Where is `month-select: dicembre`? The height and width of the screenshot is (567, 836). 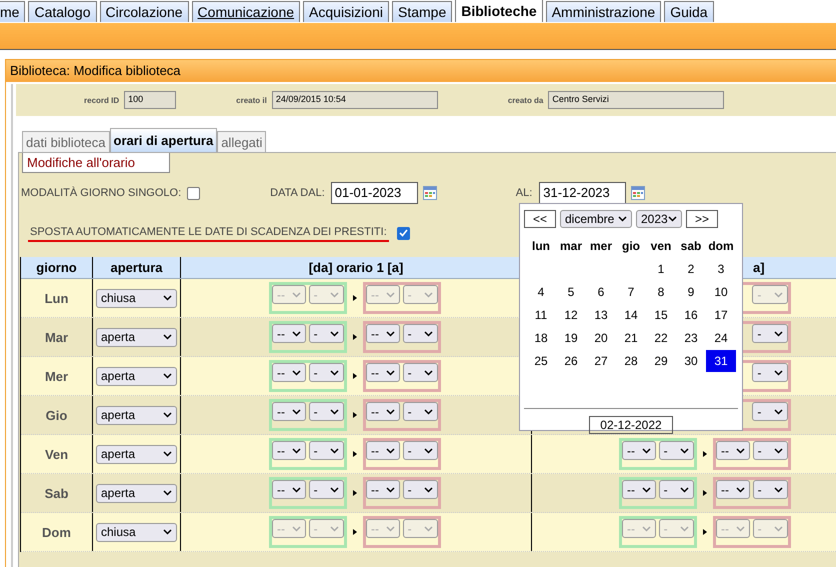
month-select: dicembre is located at coordinates (596, 219).